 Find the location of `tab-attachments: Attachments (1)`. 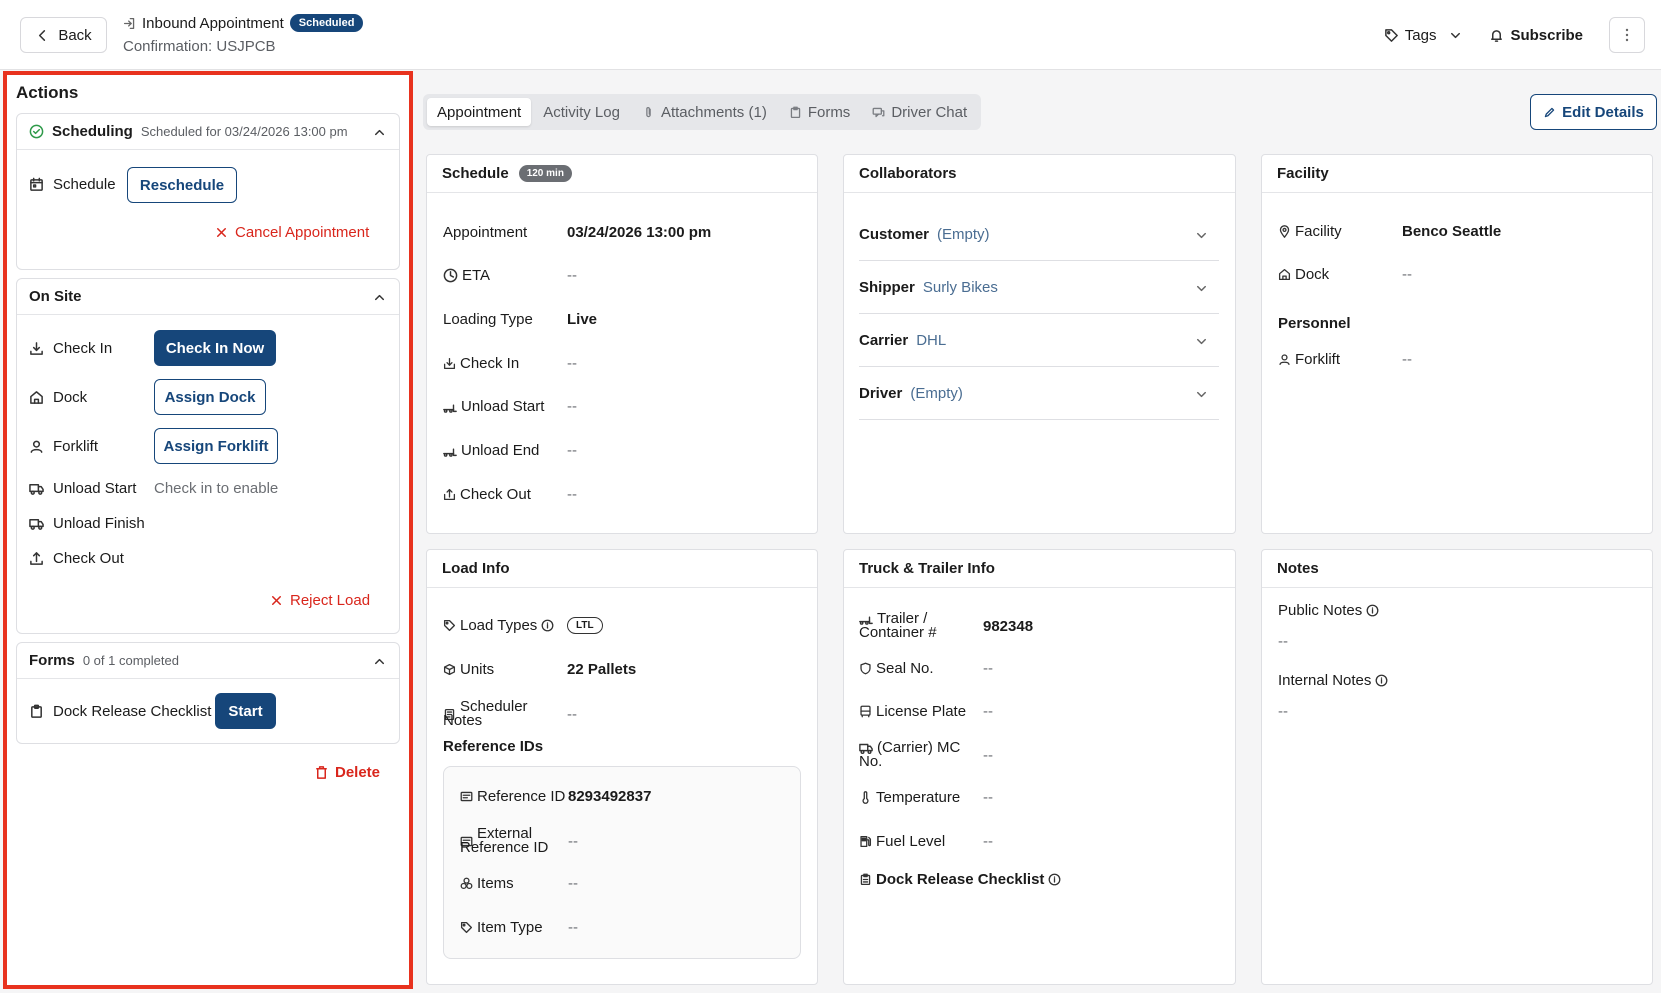

tab-attachments: Attachments (1) is located at coordinates (704, 112).